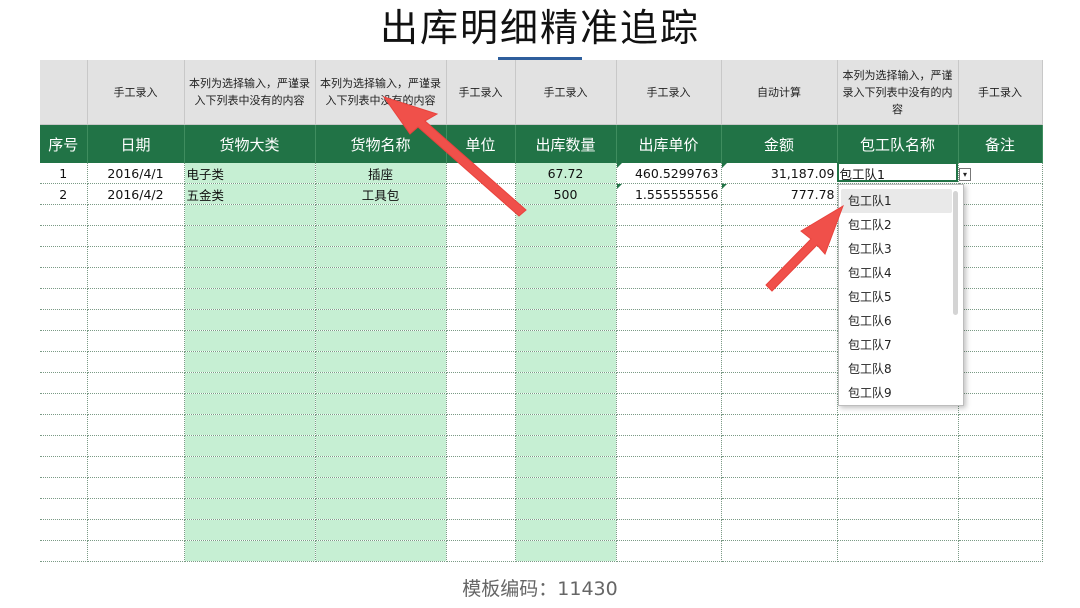 This screenshot has height=608, width=1080. What do you see at coordinates (896, 297) in the screenshot?
I see `dropdown-option: 包工队5` at bounding box center [896, 297].